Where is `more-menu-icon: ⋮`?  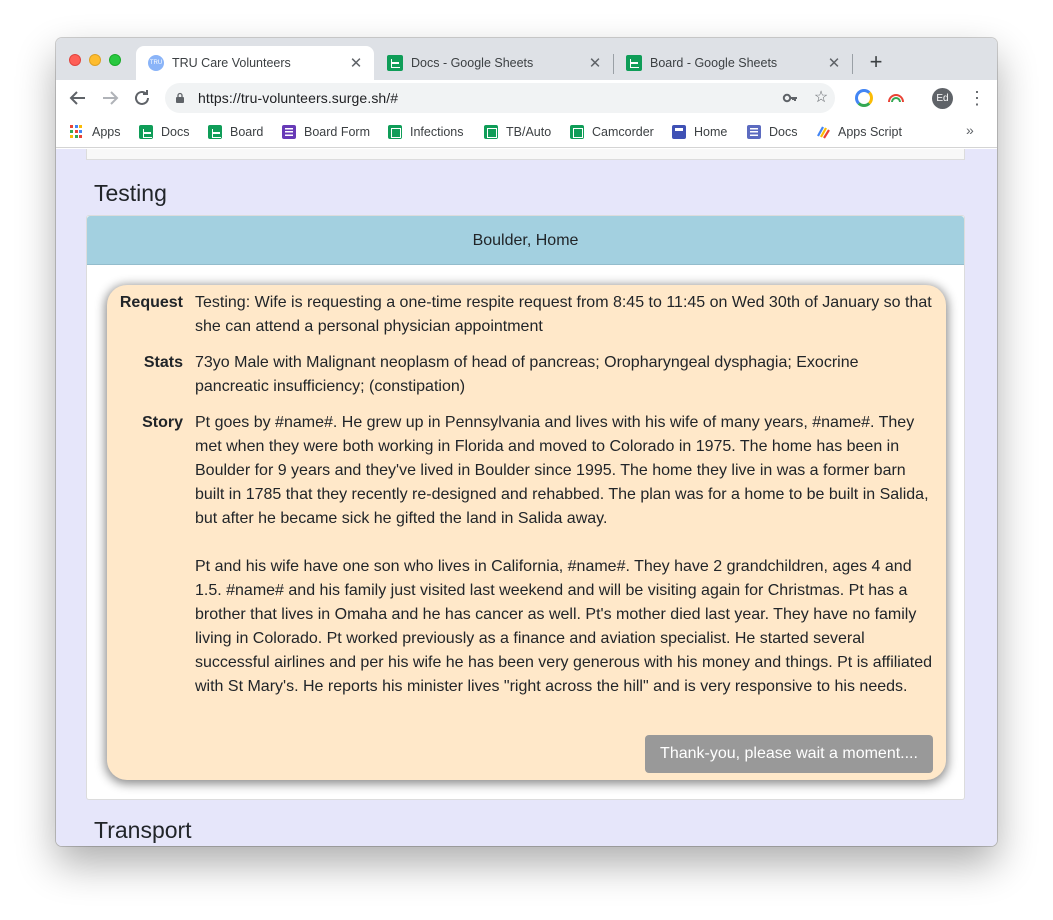 more-menu-icon: ⋮ is located at coordinates (977, 98).